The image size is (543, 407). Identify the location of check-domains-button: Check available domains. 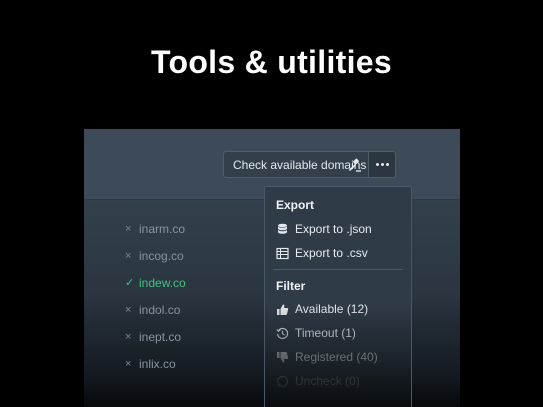
(296, 164).